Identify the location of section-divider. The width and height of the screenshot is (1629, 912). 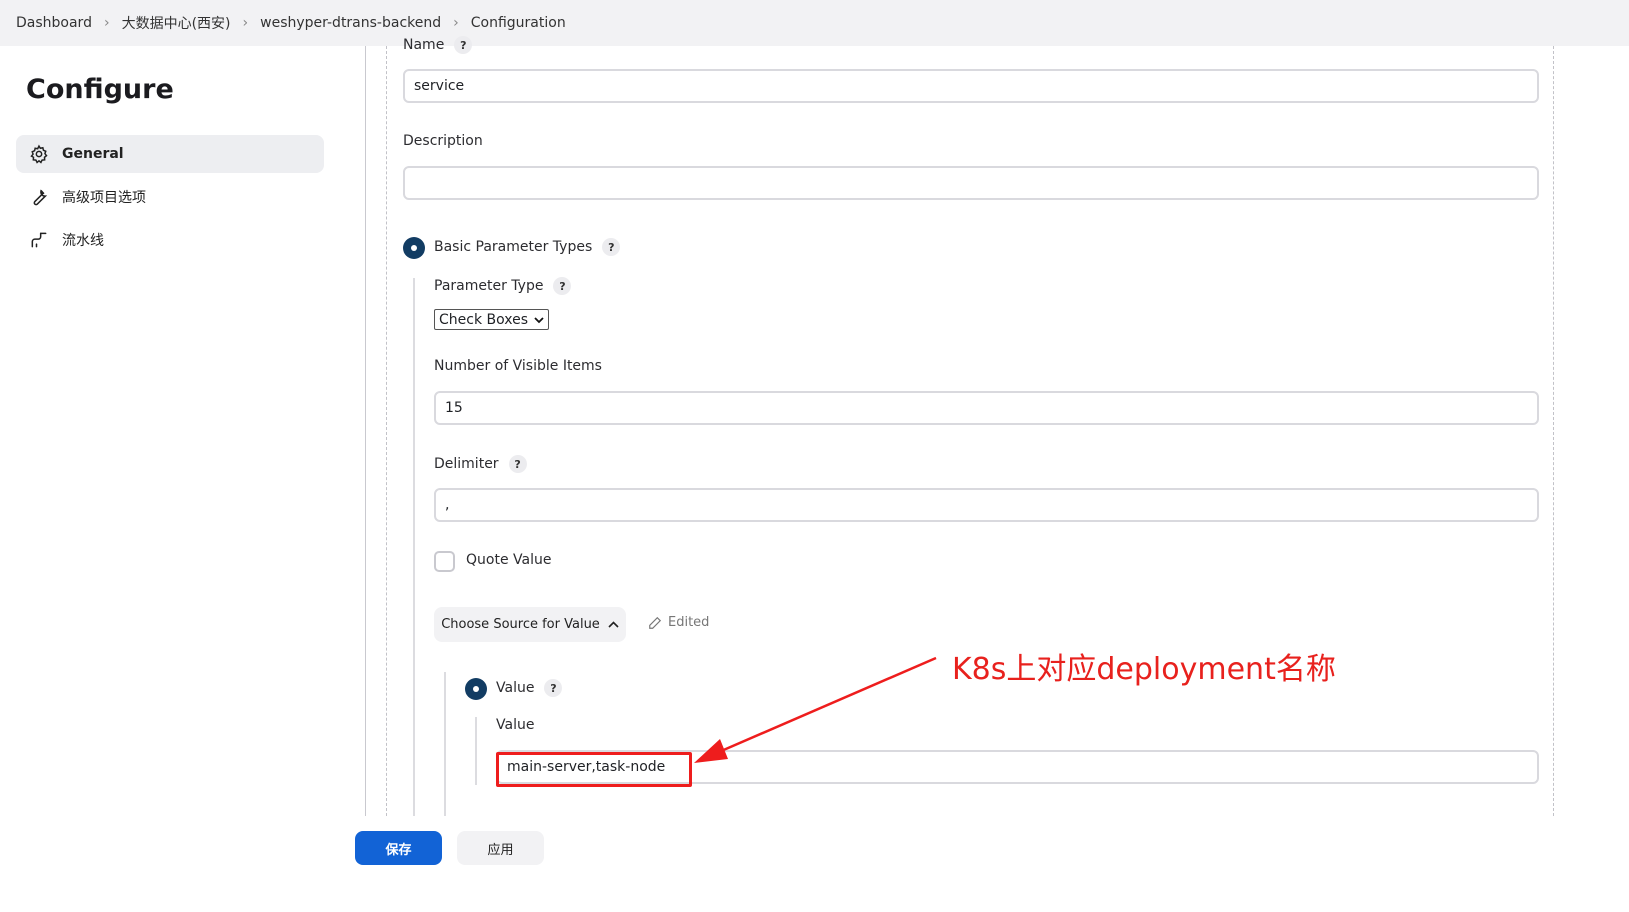
(365, 431).